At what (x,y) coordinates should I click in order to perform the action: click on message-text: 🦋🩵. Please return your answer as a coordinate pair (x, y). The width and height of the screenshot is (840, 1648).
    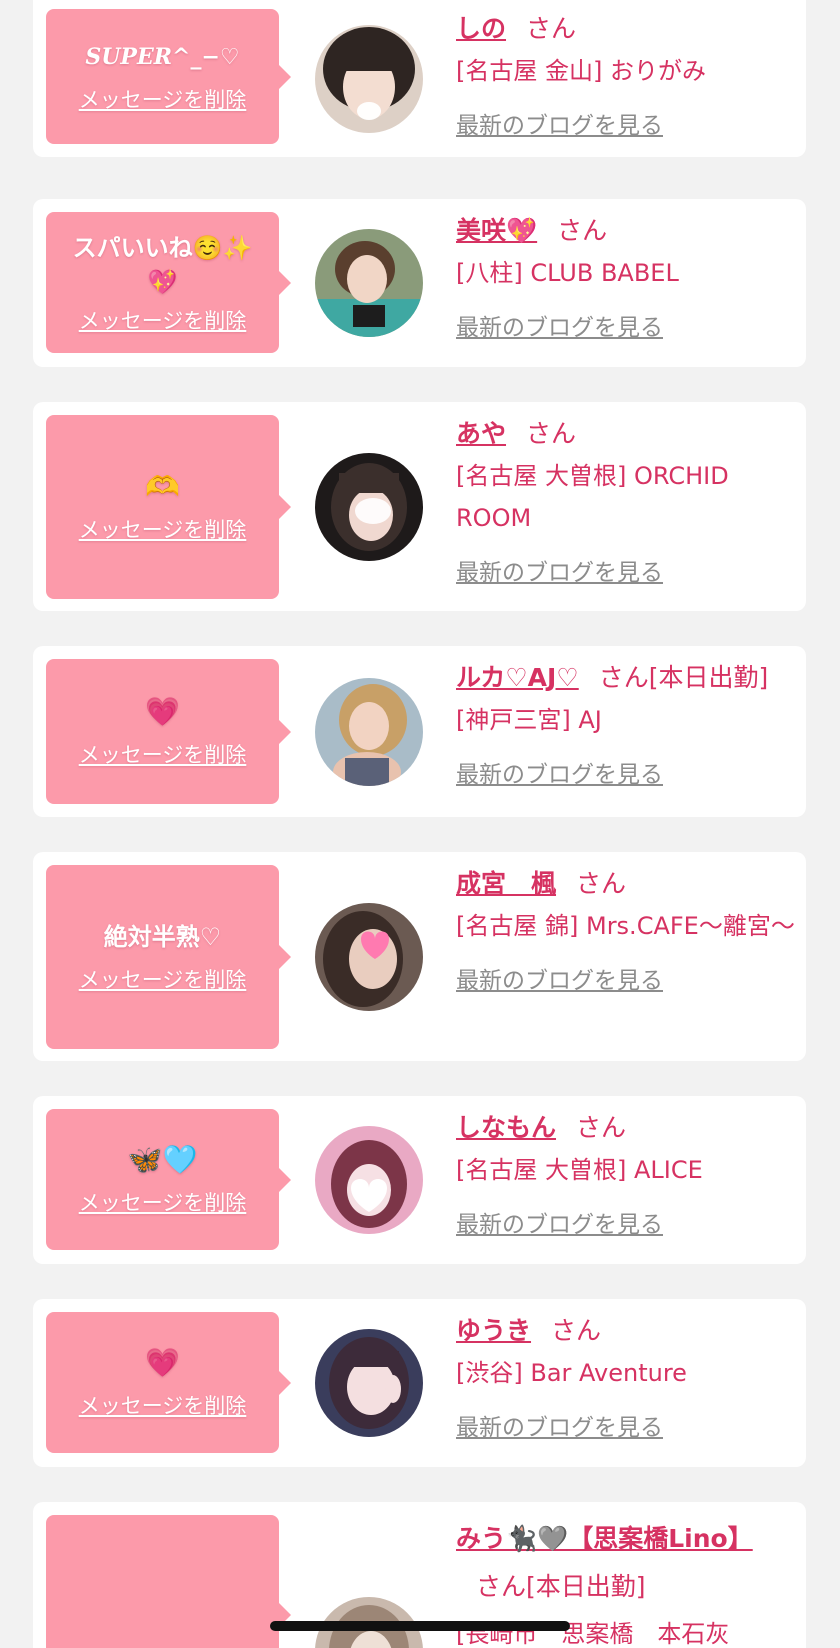
    Looking at the image, I should click on (162, 1159).